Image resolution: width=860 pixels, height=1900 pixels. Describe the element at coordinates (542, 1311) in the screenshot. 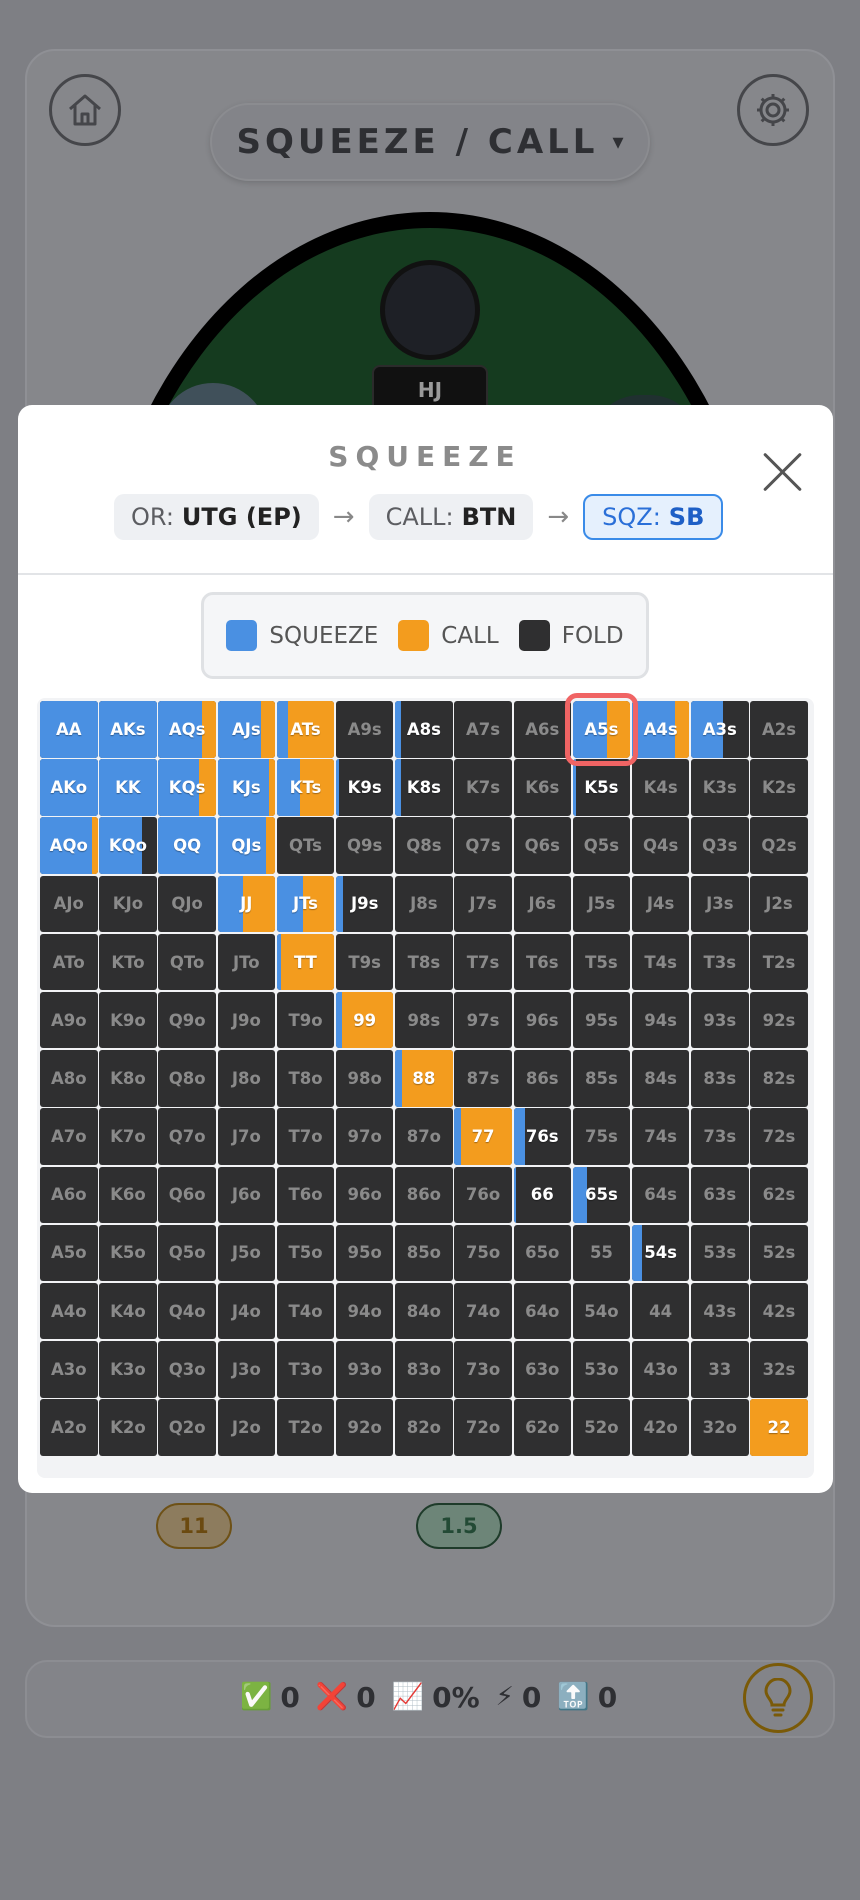

I see `range-cell: 64o` at that location.